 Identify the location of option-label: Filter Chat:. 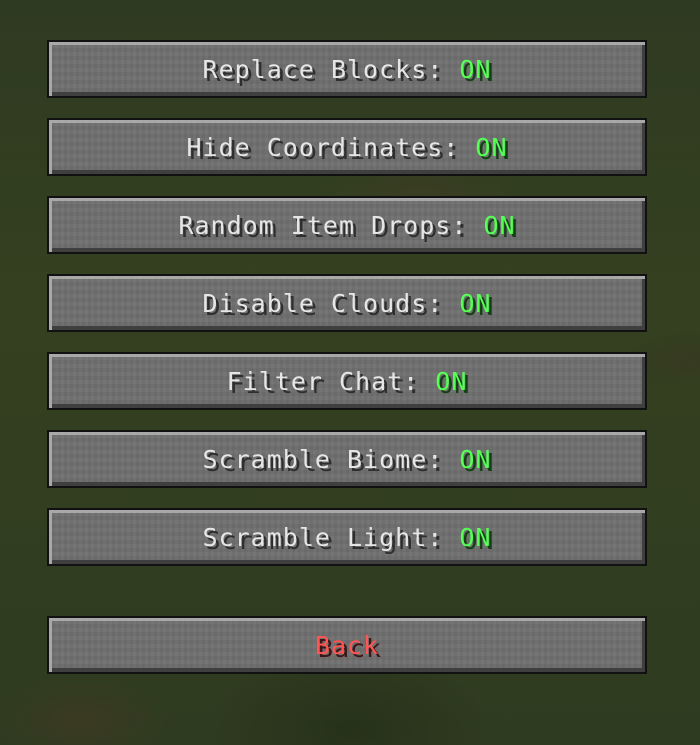
(331, 381).